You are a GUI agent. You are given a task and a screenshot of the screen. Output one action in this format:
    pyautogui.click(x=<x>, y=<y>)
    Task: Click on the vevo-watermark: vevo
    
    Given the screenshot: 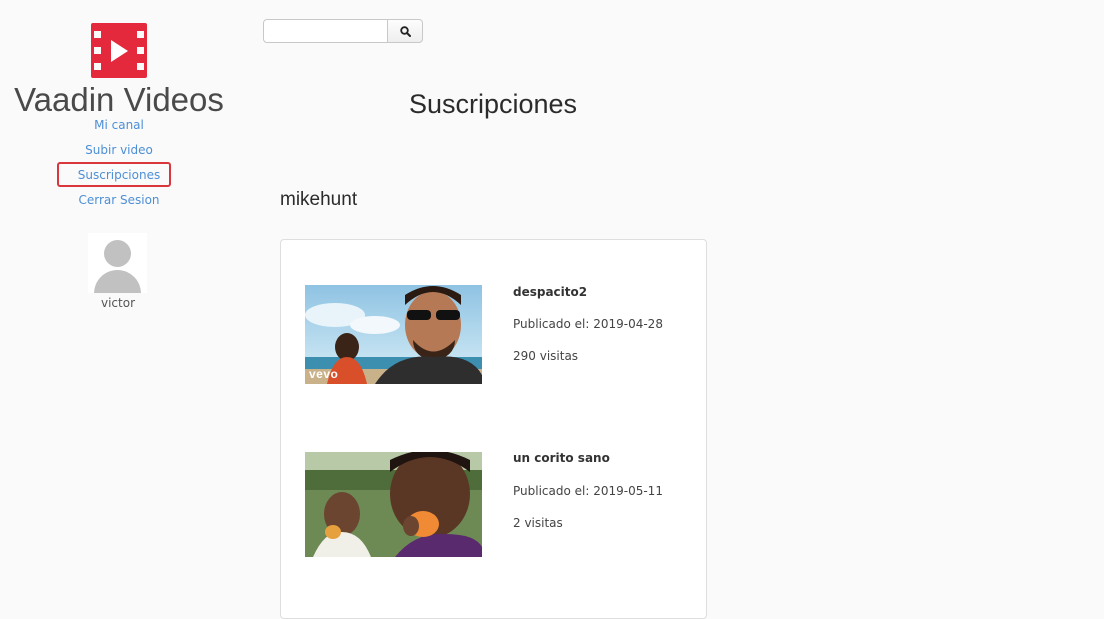 What is the action you would take?
    pyautogui.click(x=324, y=374)
    